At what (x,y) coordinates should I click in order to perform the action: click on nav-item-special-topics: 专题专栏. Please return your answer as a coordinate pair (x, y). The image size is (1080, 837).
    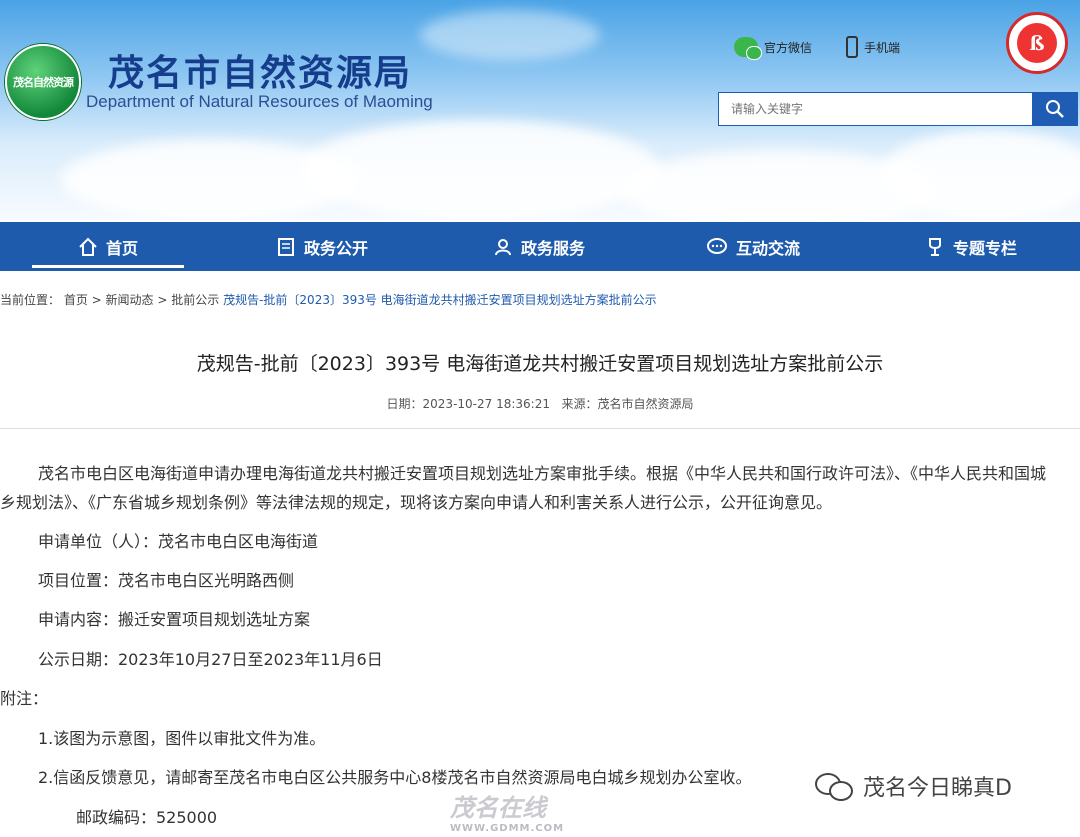
    Looking at the image, I should click on (971, 246).